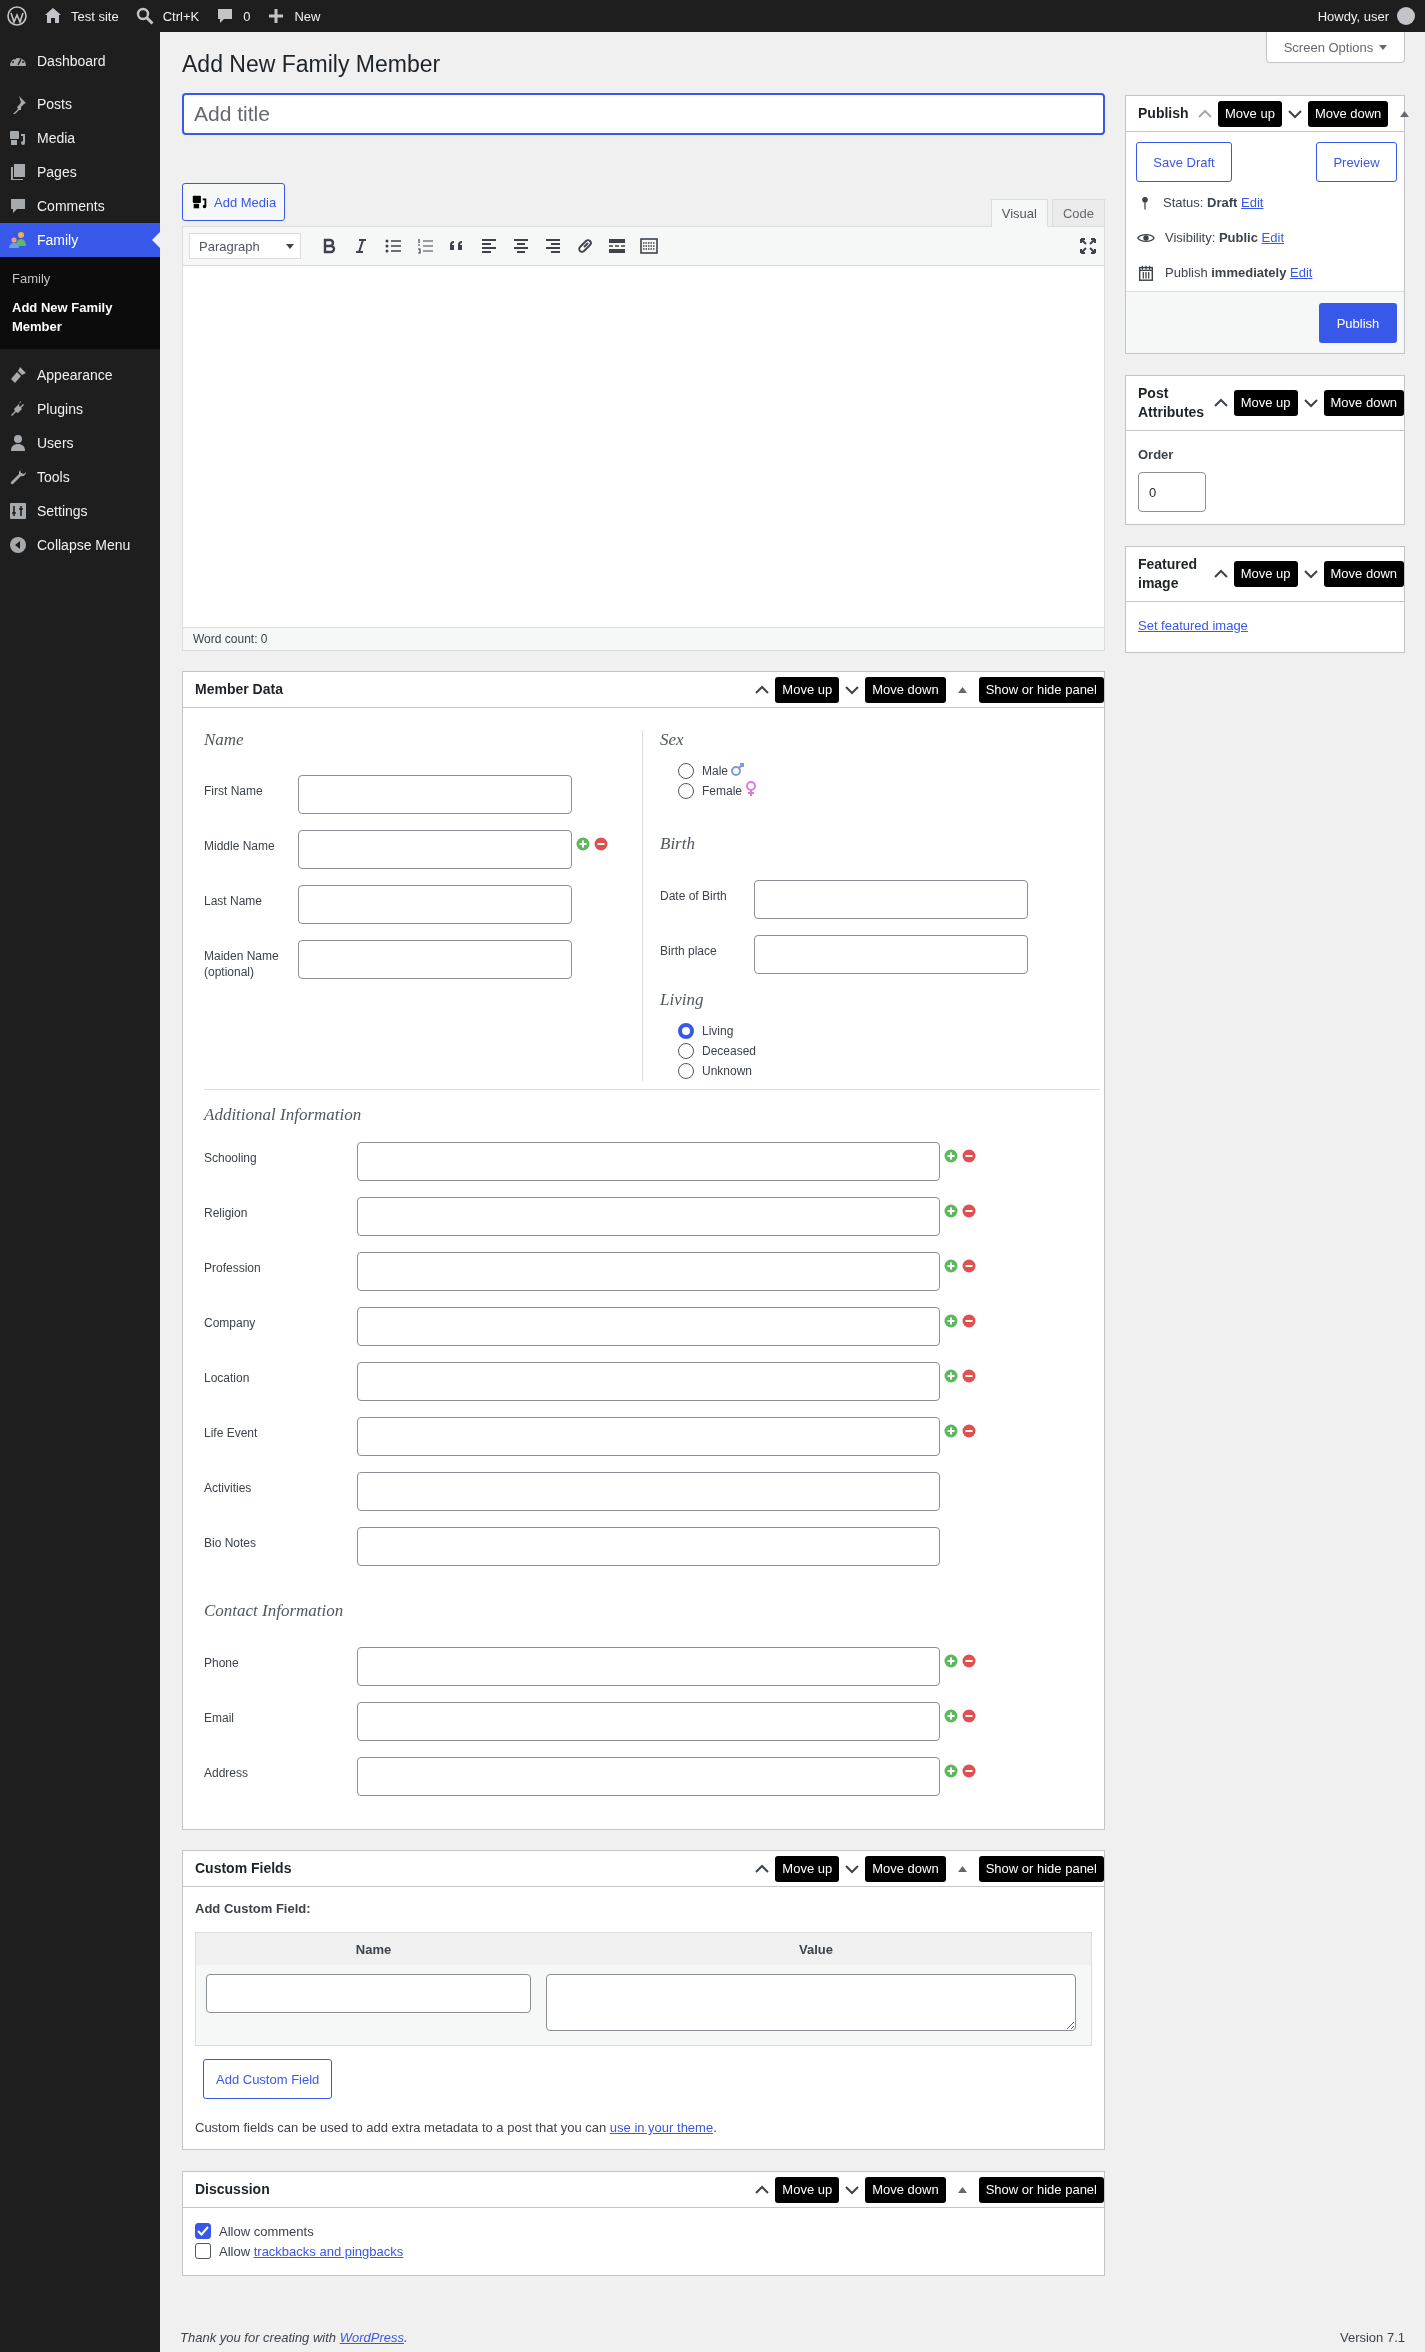  I want to click on format-select: Paragraph, so click(245, 246).